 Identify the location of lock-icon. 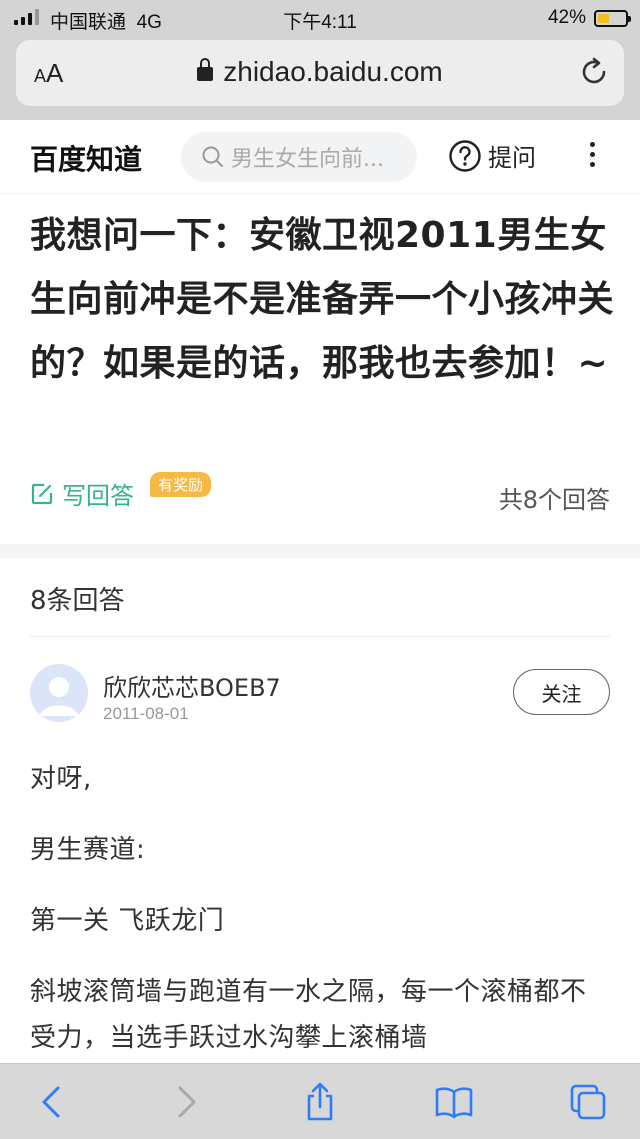
(205, 69).